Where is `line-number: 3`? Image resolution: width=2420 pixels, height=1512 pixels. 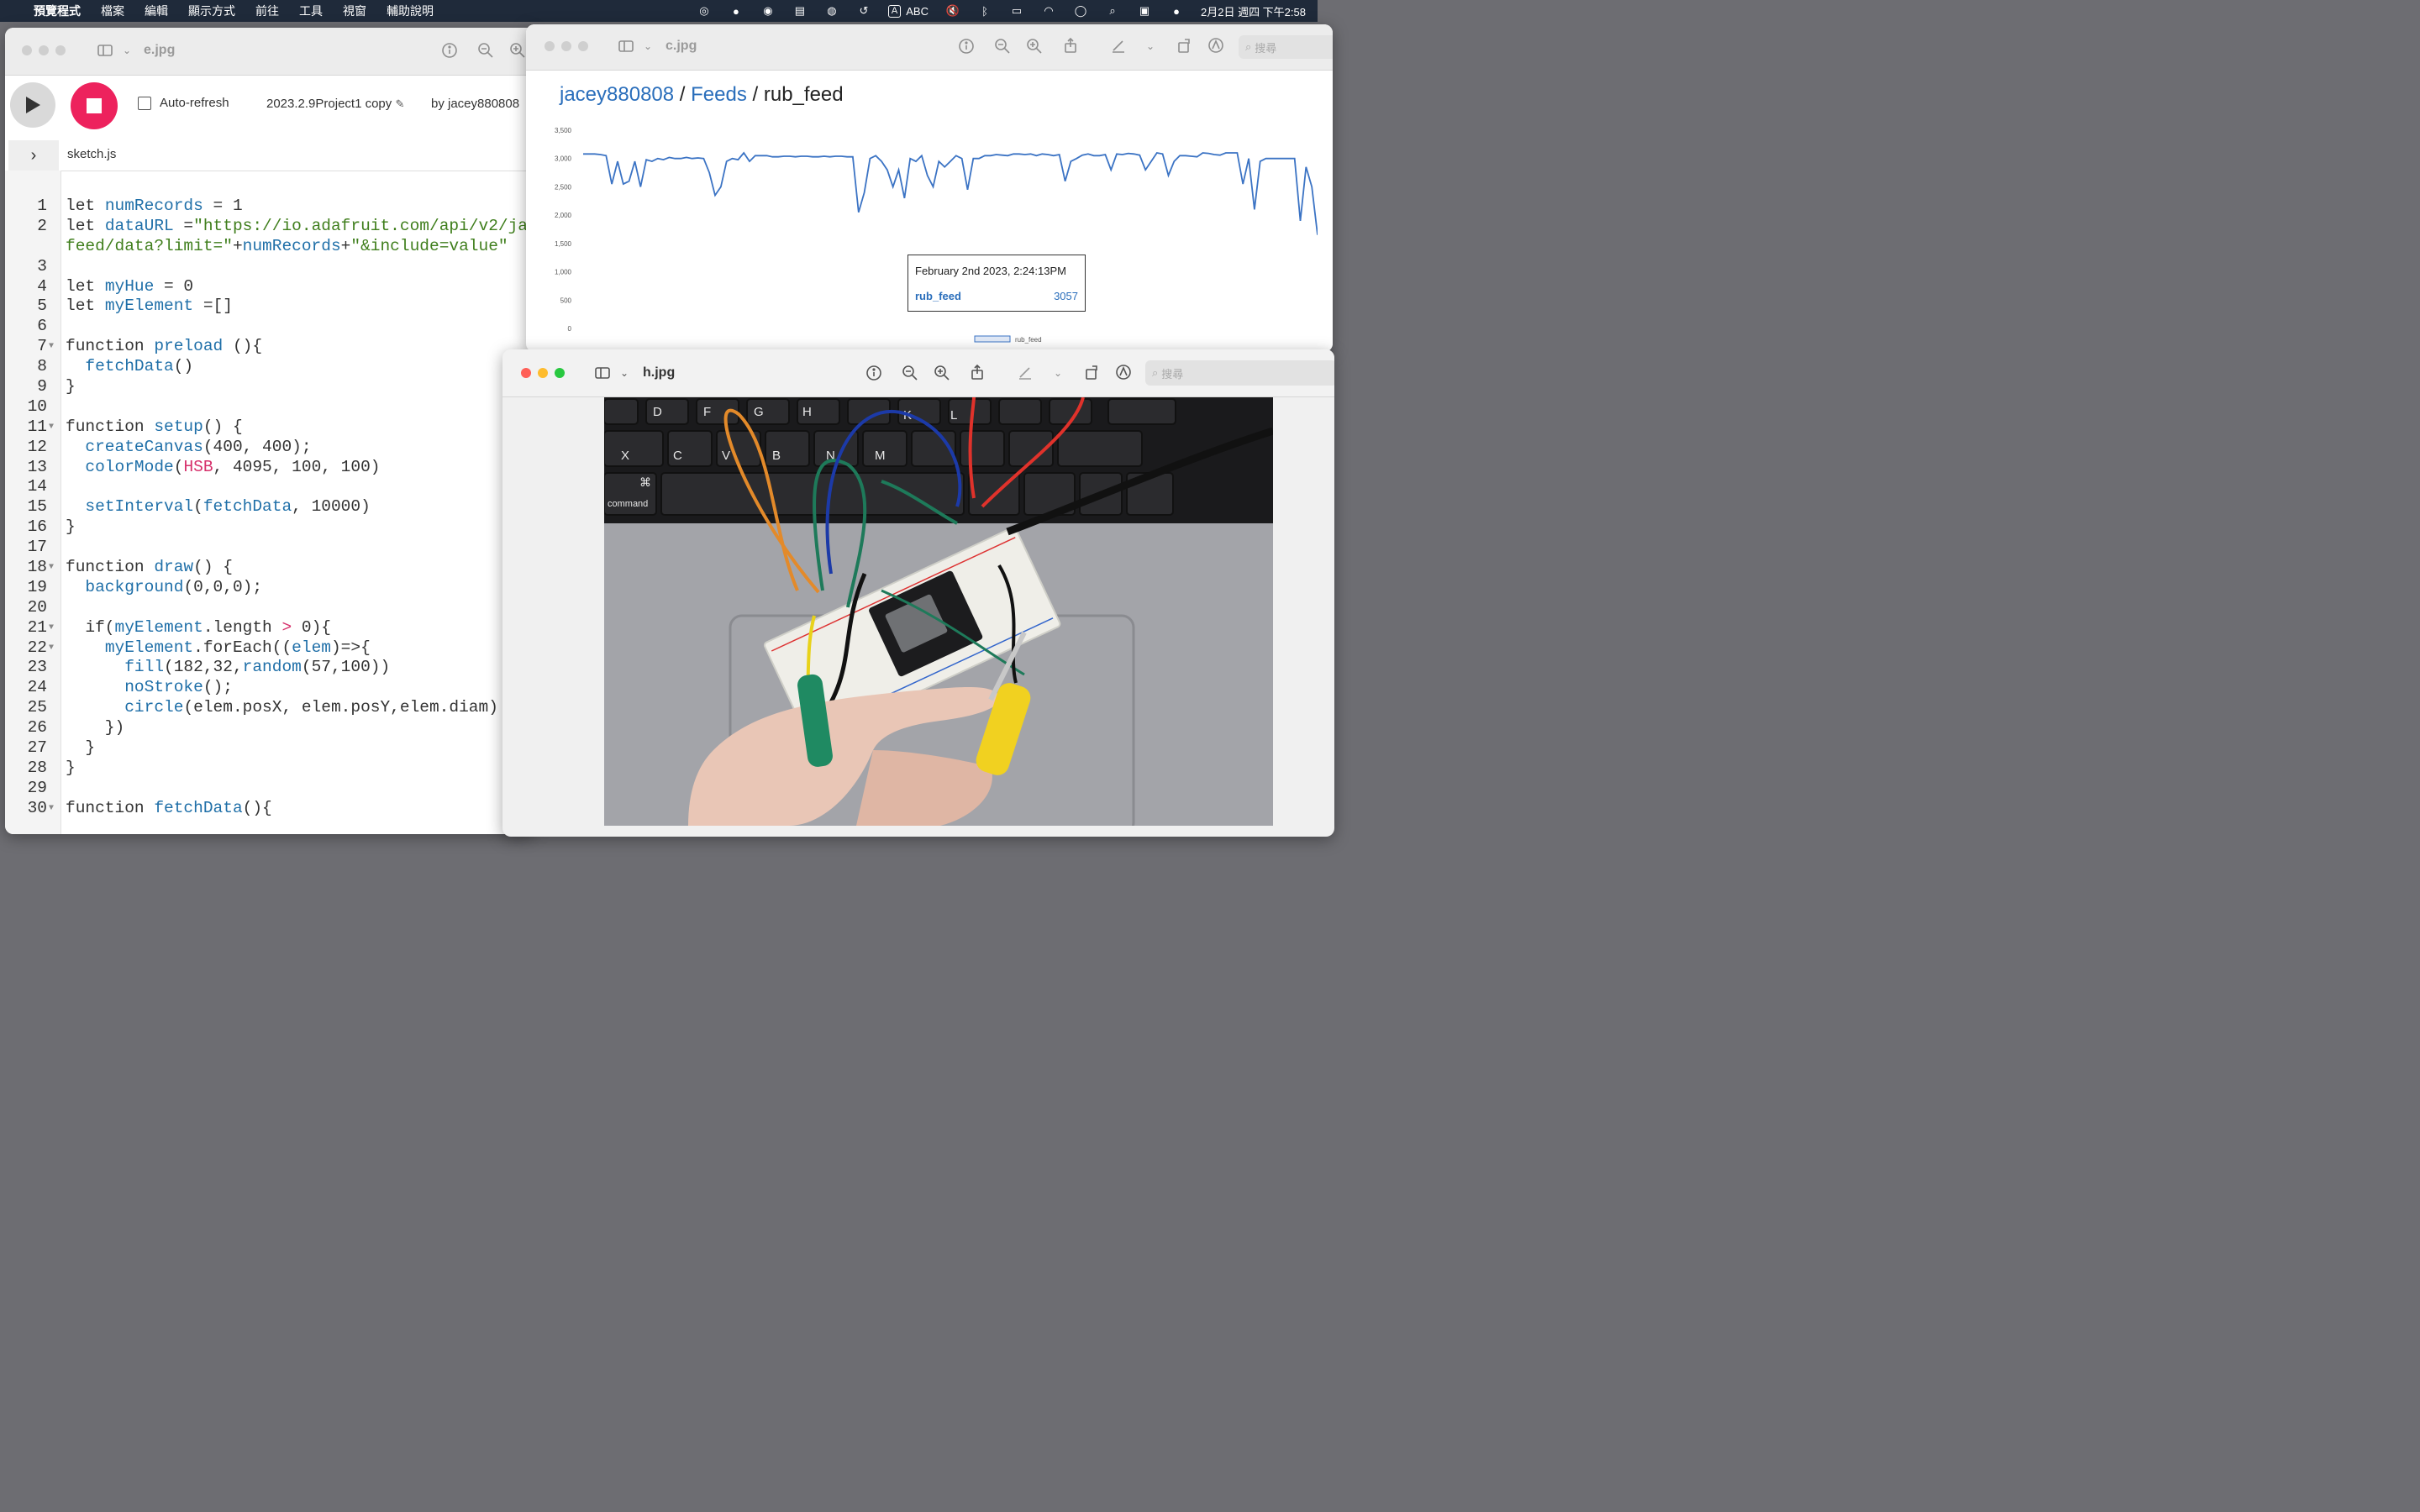
line-number: 3 is located at coordinates (42, 266).